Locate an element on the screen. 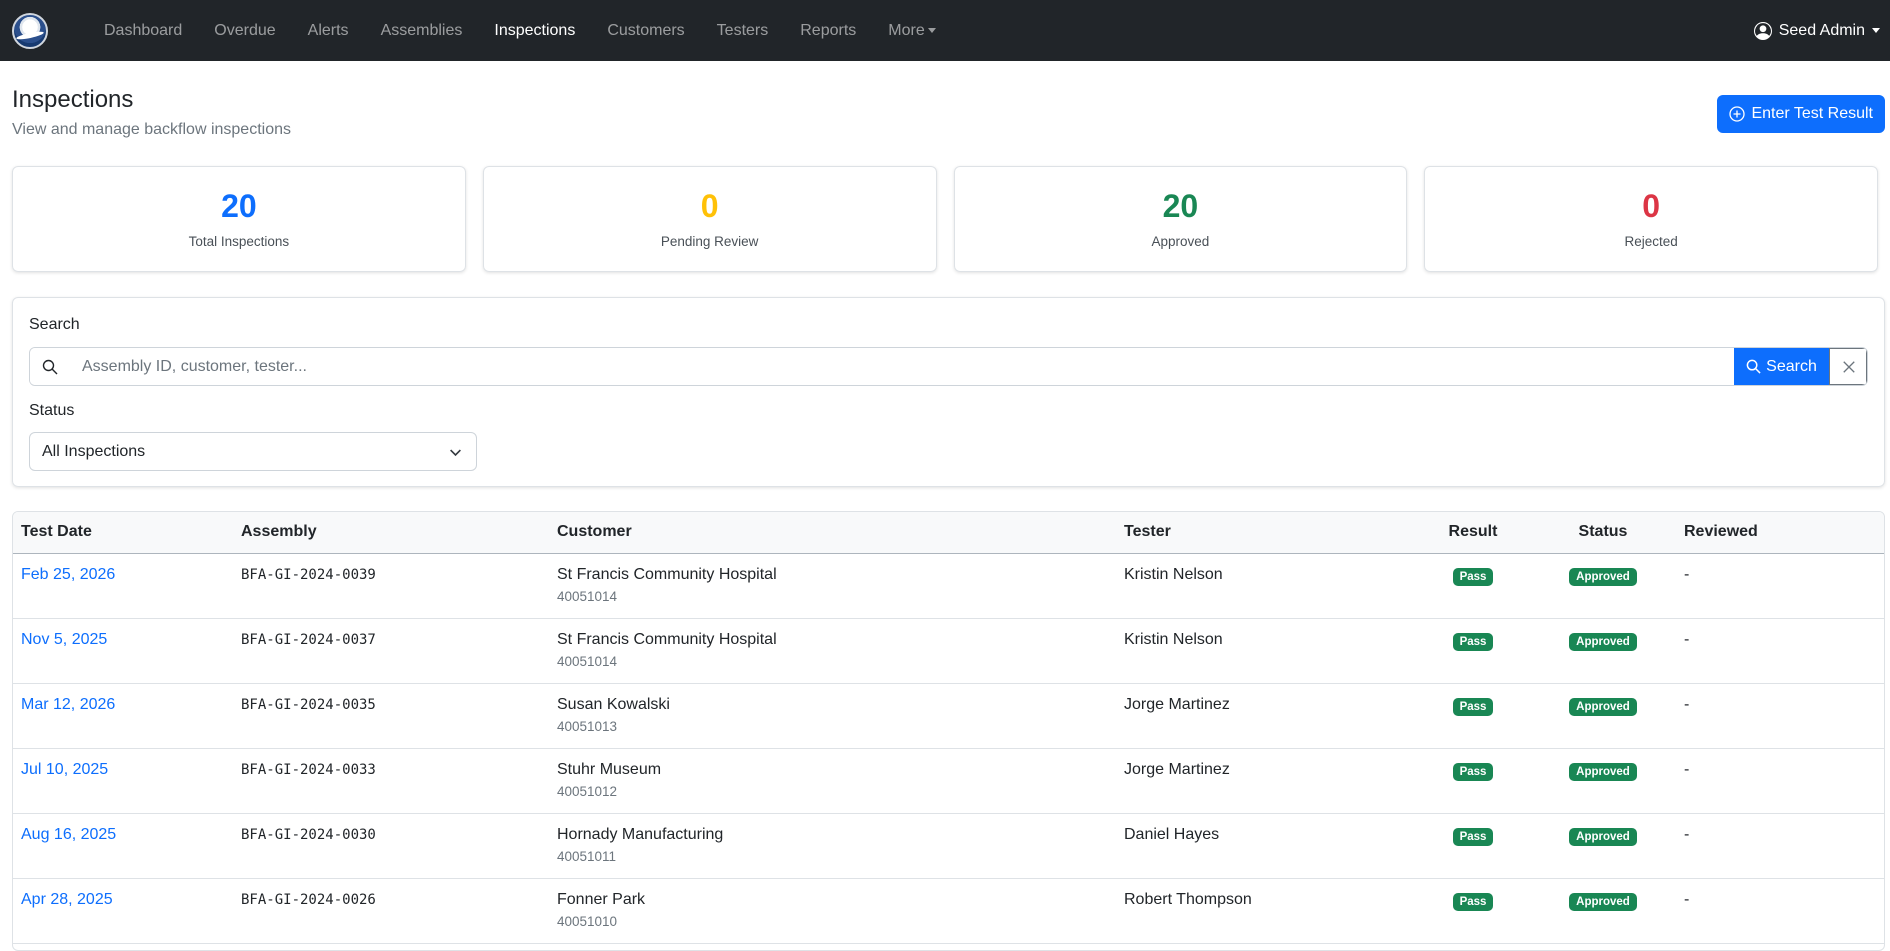  test-date-link: Feb 25, 2026 is located at coordinates (68, 574).